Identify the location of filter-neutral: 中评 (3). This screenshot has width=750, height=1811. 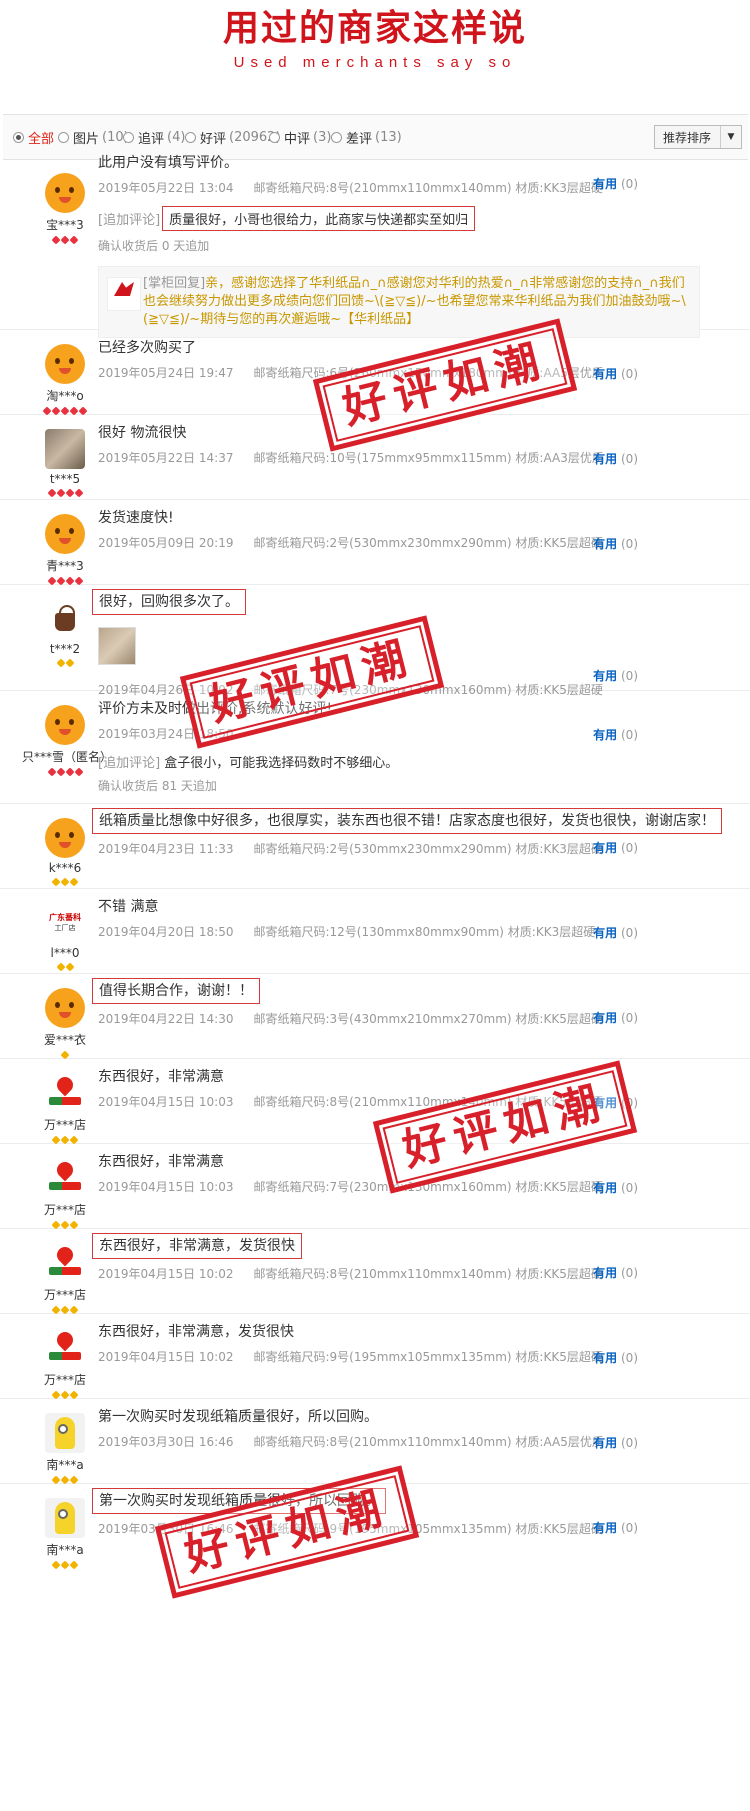
(300, 137).